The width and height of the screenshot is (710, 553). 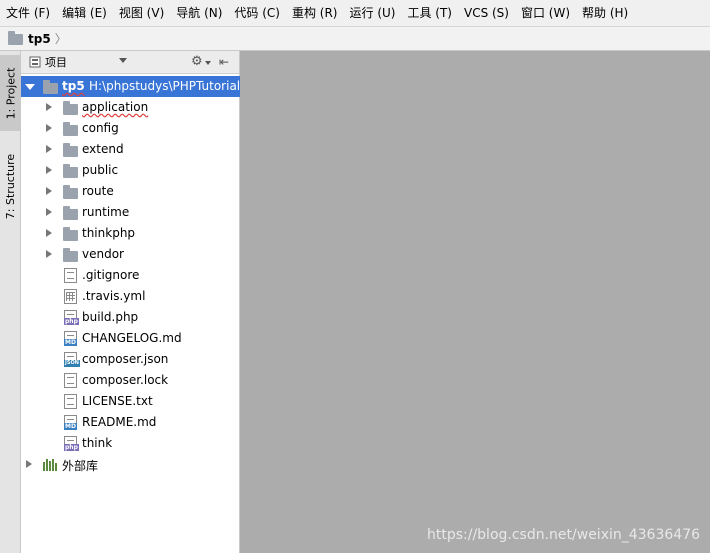 I want to click on tree-file-row: JSON composer.json, so click(x=130, y=359).